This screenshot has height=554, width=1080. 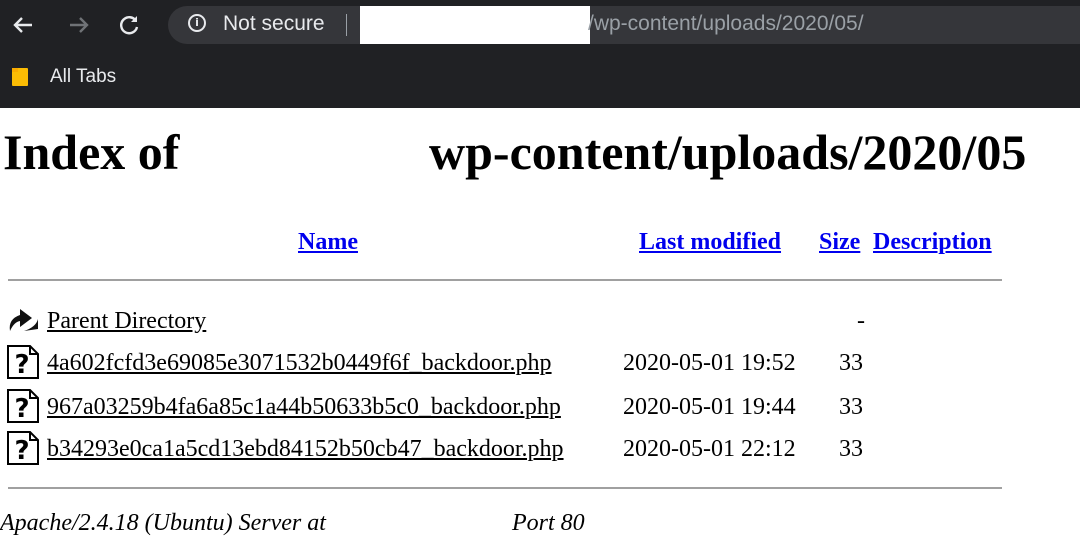 What do you see at coordinates (197, 23) in the screenshot?
I see `info-icon: i` at bounding box center [197, 23].